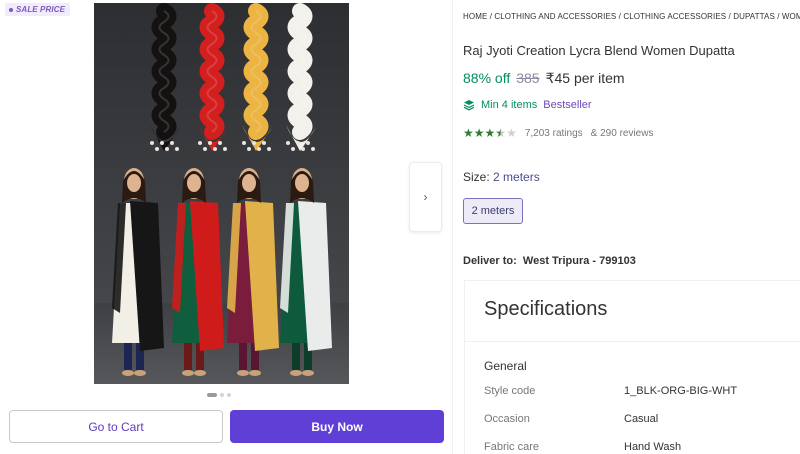  Describe the element at coordinates (579, 261) in the screenshot. I see `delivery-address: West Tripura - 799103` at that location.